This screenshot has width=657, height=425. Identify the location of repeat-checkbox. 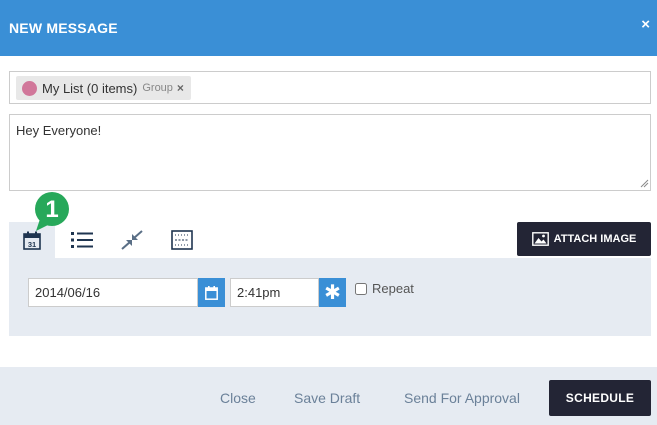
(361, 288).